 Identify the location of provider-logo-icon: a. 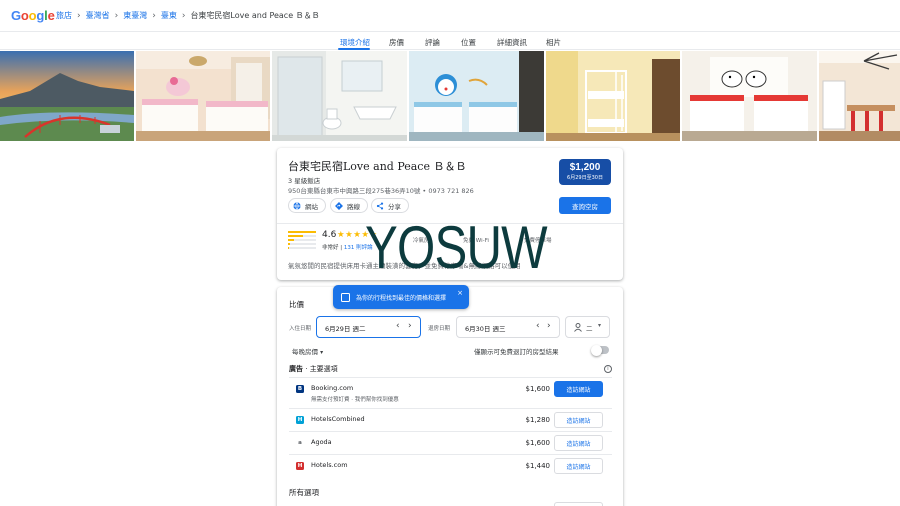
(300, 443).